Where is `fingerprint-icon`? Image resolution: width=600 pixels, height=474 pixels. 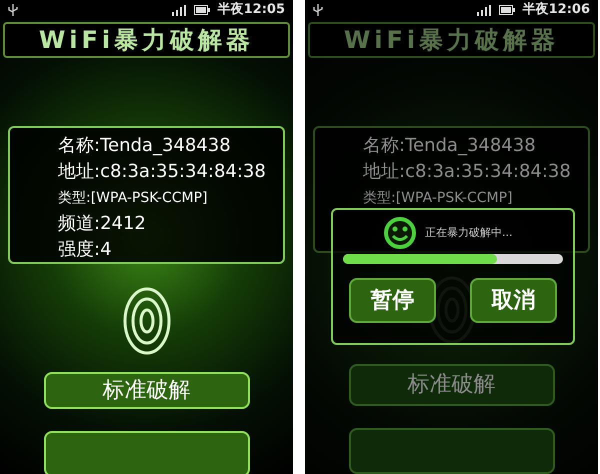
fingerprint-icon is located at coordinates (147, 321).